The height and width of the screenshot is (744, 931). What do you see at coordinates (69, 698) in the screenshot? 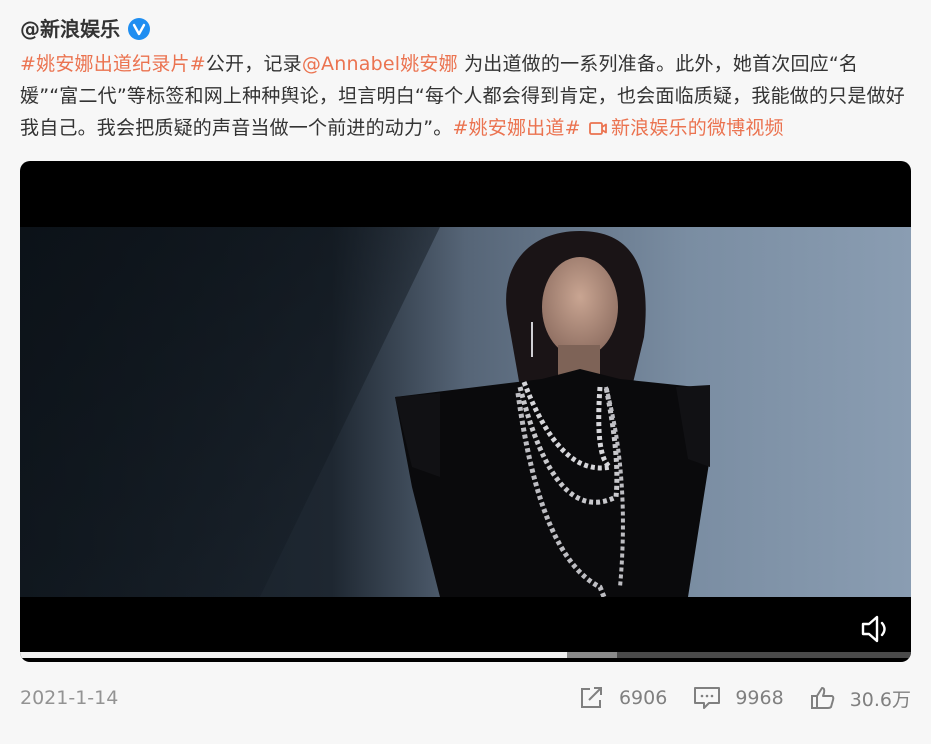
I see `post-date: 2021-1-14` at bounding box center [69, 698].